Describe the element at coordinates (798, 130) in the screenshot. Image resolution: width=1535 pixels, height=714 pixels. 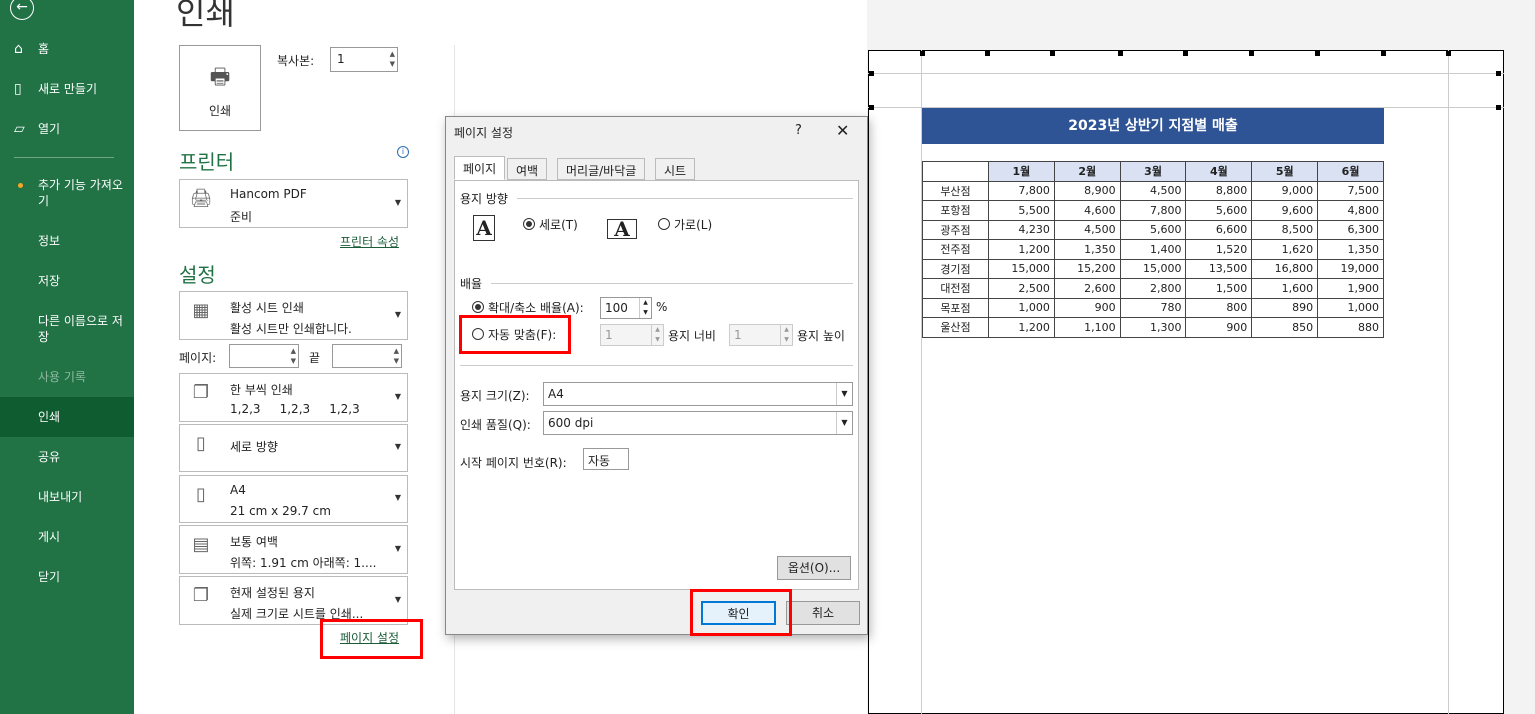
I see `help-icon: ?` at that location.